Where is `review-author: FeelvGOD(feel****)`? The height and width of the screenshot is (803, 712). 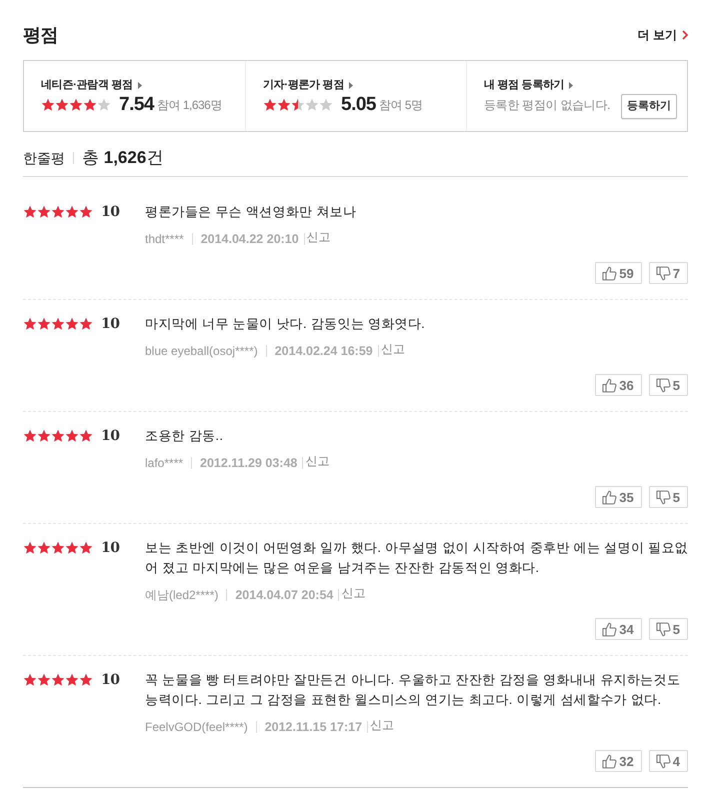
review-author: FeelvGOD(feel****) is located at coordinates (196, 727).